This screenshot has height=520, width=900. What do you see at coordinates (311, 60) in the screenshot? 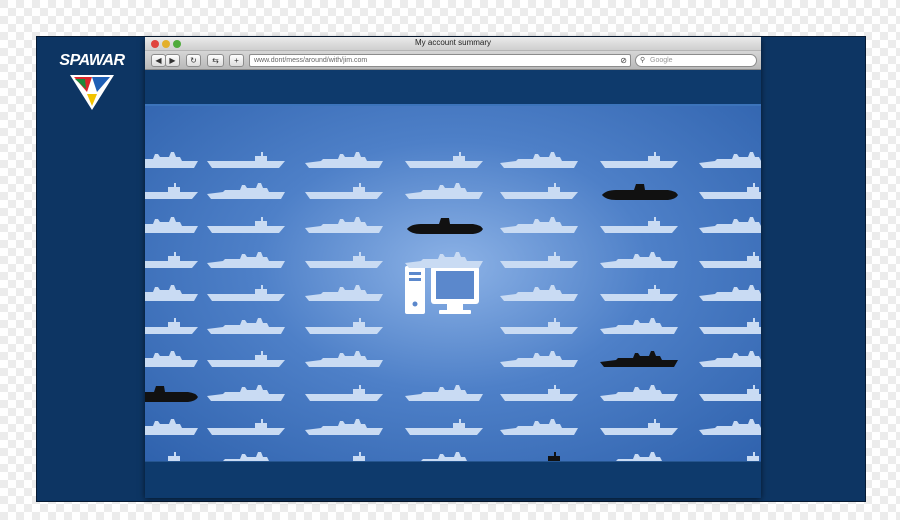
I see `address-text: www.dont/mess/around/with/jim.com` at bounding box center [311, 60].